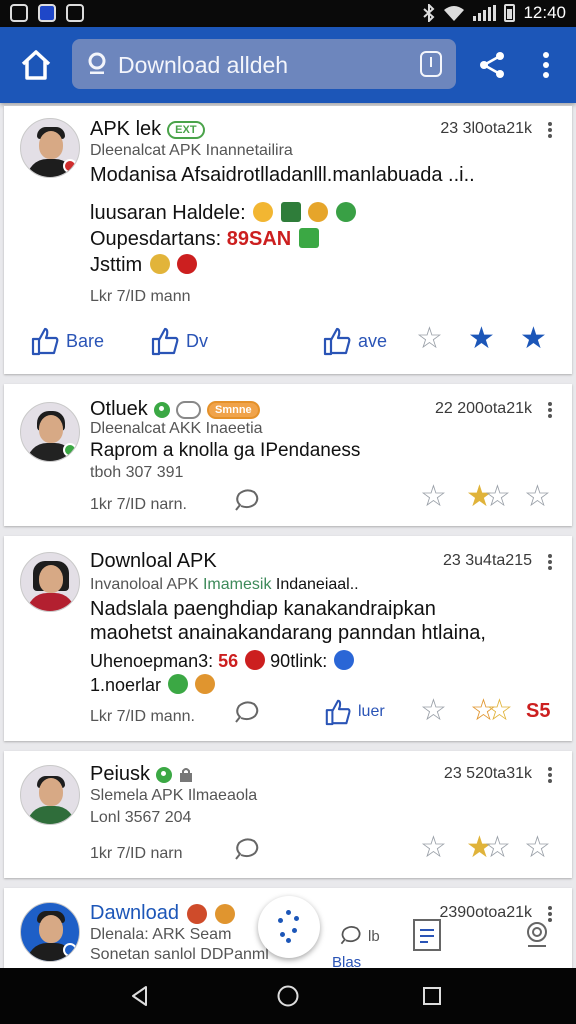 The image size is (576, 1024). What do you see at coordinates (483, 408) in the screenshot?
I see `post-time: 22 200ota21k` at bounding box center [483, 408].